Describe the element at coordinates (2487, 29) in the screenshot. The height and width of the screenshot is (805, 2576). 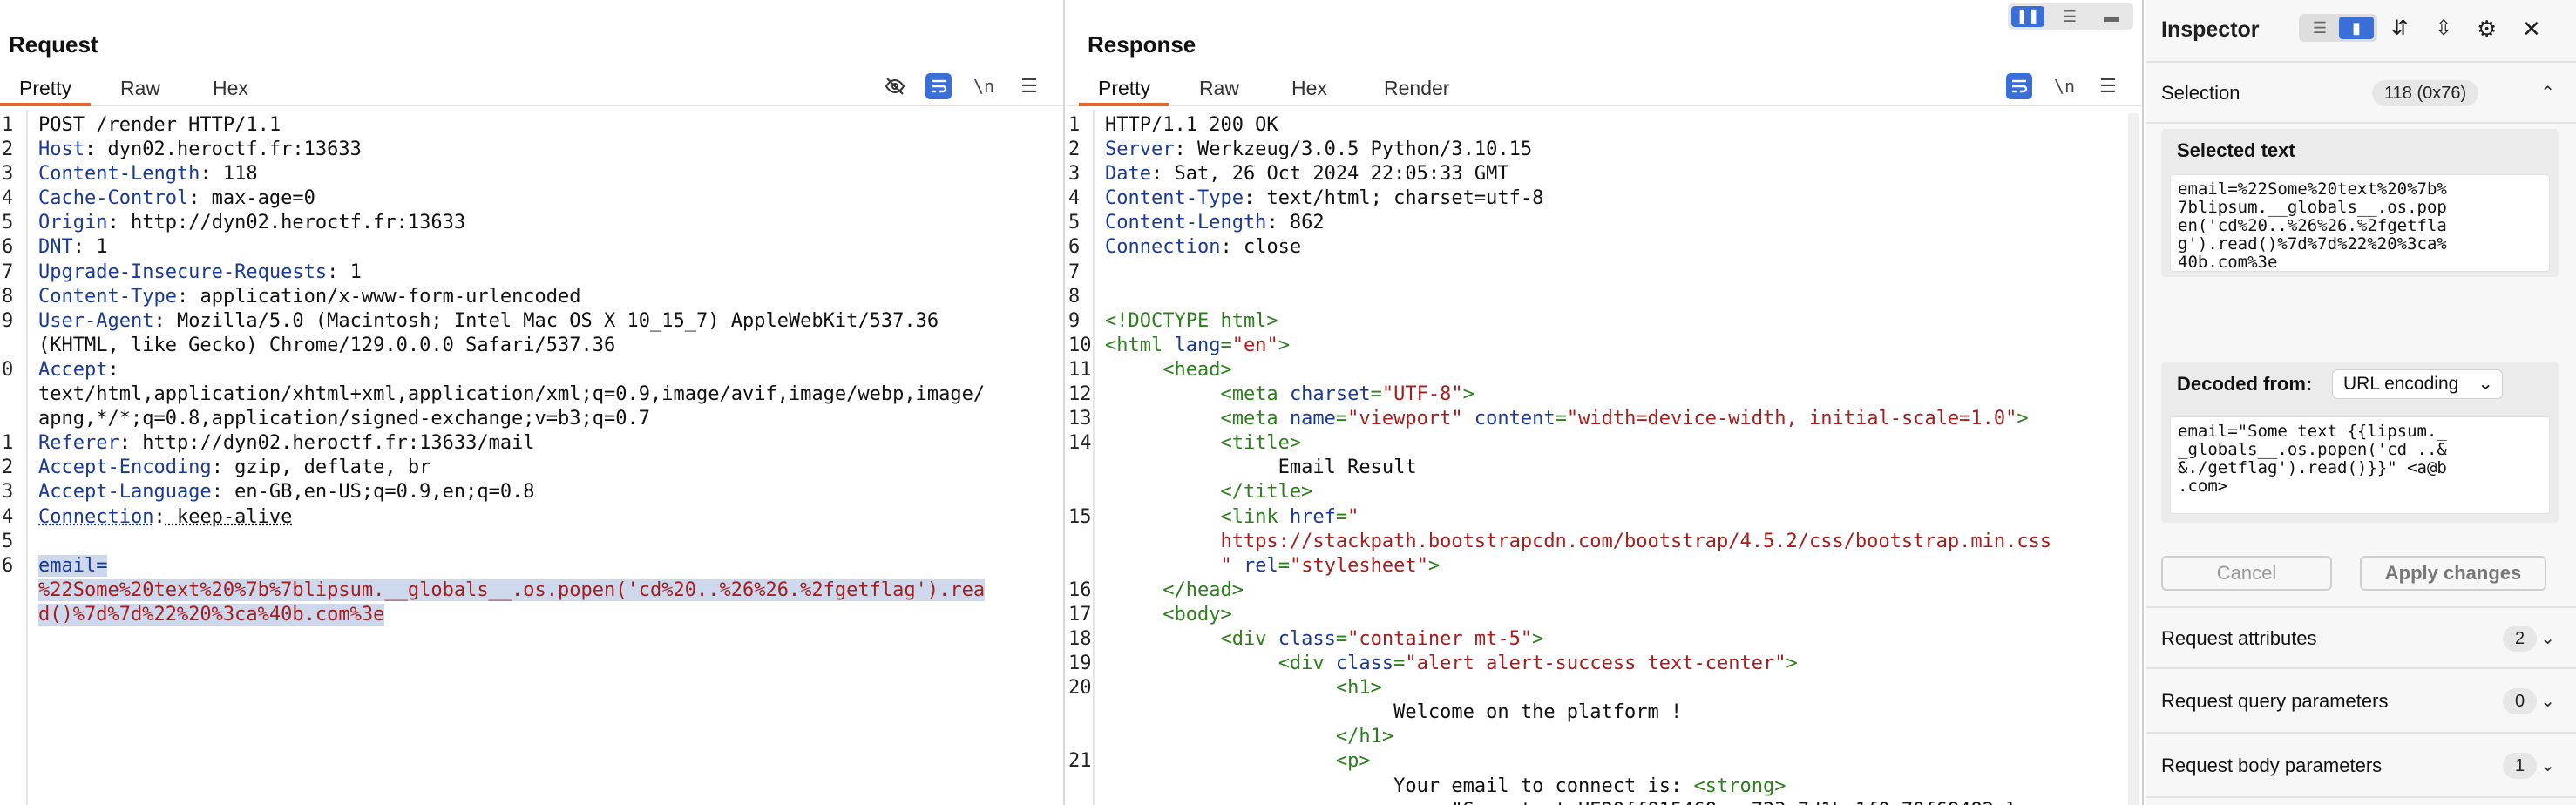
I see `gear-icon: ⚙` at that location.